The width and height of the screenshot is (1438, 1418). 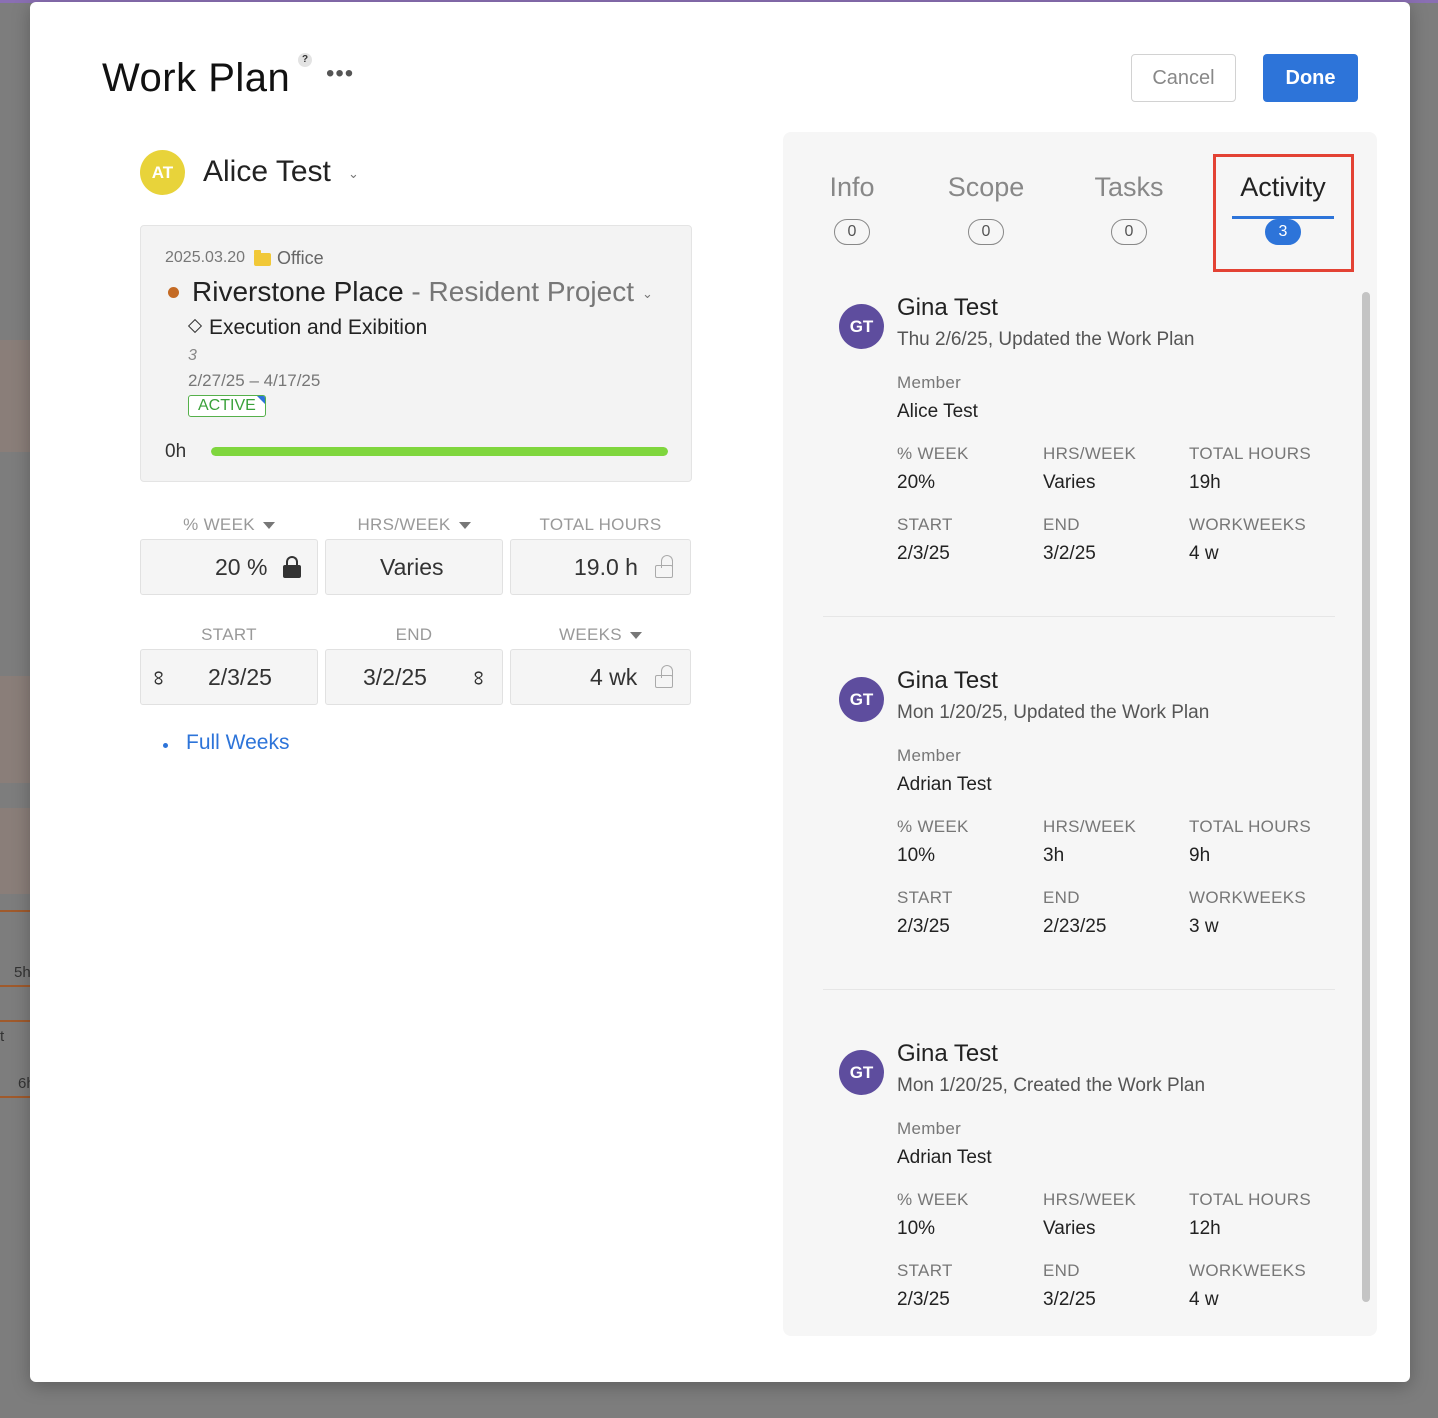 I want to click on pct-week-value: 20%, so click(x=916, y=482).